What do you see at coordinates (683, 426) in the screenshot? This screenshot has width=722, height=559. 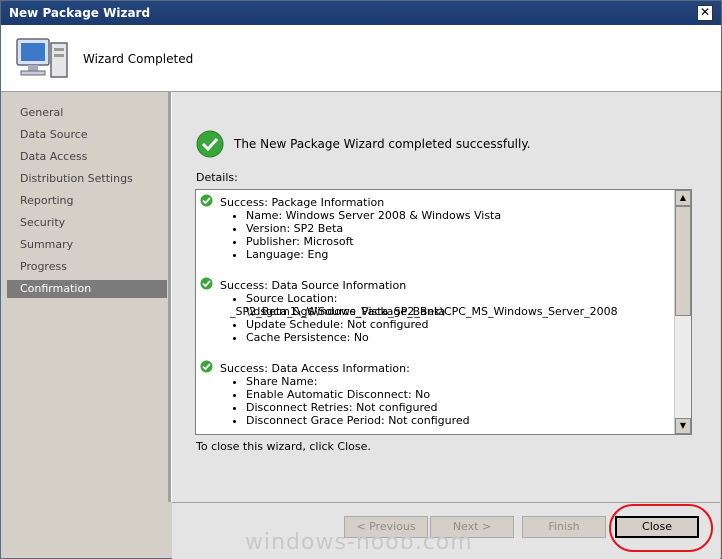 I see `scroll-down-icon: ▼` at bounding box center [683, 426].